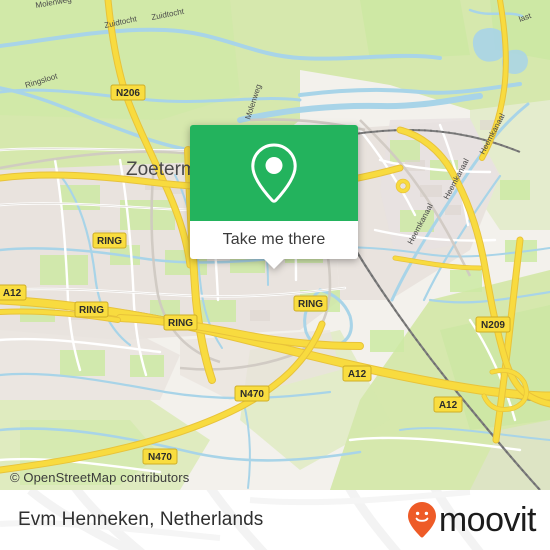 The height and width of the screenshot is (550, 550). I want to click on road-shield-ring-4: RING, so click(310, 303).